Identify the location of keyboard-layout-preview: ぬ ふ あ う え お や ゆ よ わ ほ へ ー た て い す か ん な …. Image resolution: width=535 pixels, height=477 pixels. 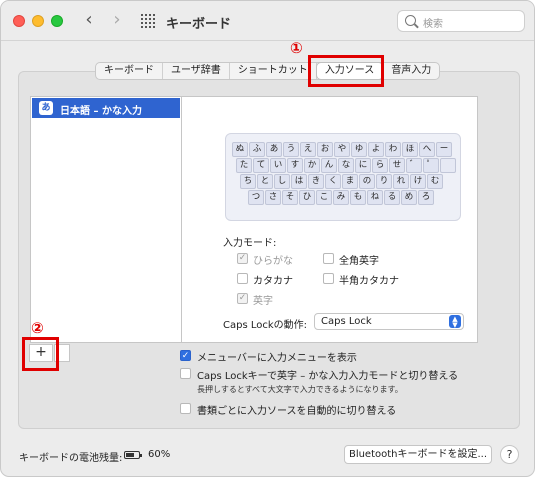
(343, 177).